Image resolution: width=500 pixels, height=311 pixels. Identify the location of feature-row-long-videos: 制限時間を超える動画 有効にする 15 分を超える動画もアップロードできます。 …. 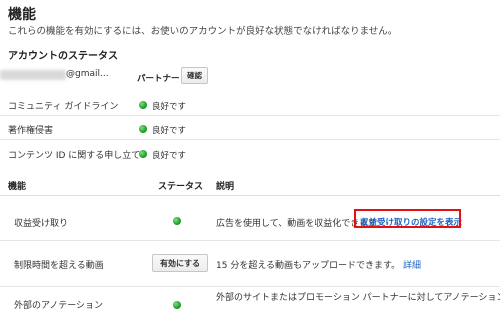
(250, 264).